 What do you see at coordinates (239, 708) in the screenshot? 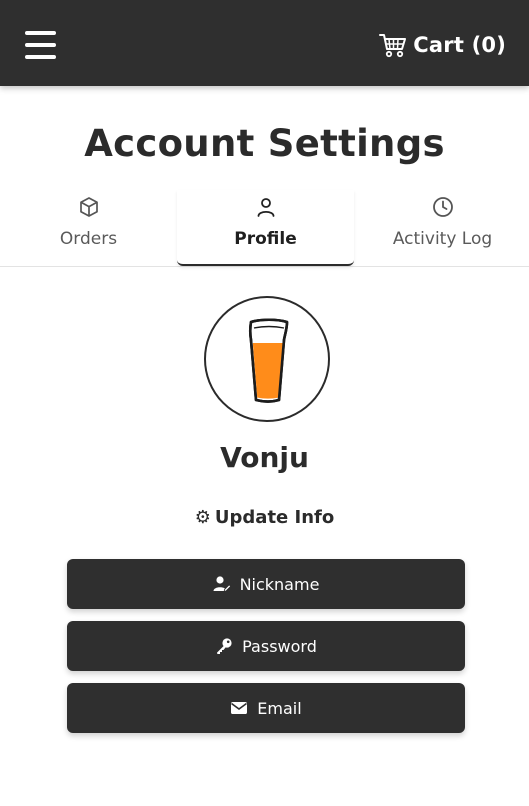
I see `envelope-icon` at bounding box center [239, 708].